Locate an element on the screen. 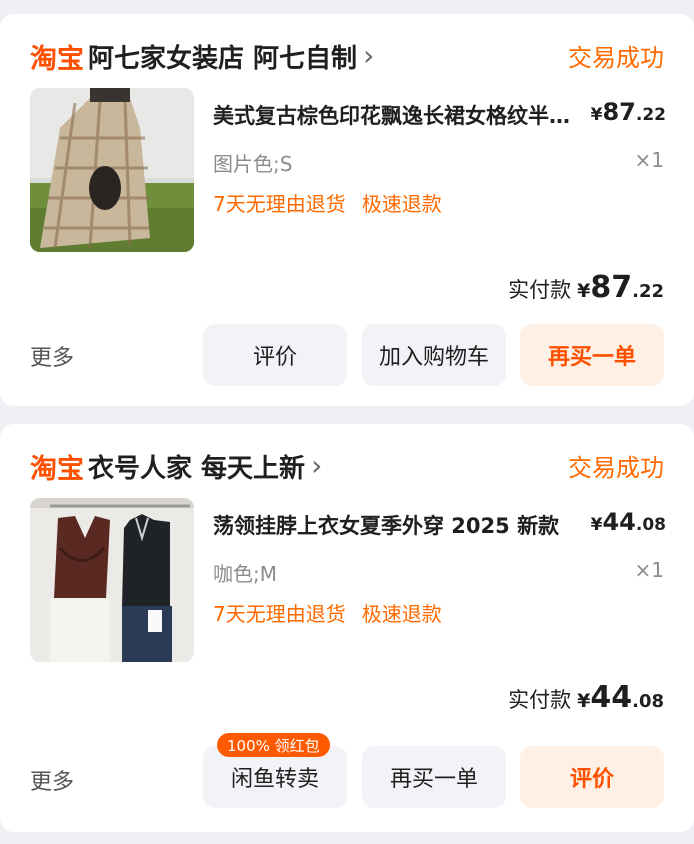 This screenshot has height=844, width=694. red-packet-badge: 100% 领红包 is located at coordinates (273, 745).